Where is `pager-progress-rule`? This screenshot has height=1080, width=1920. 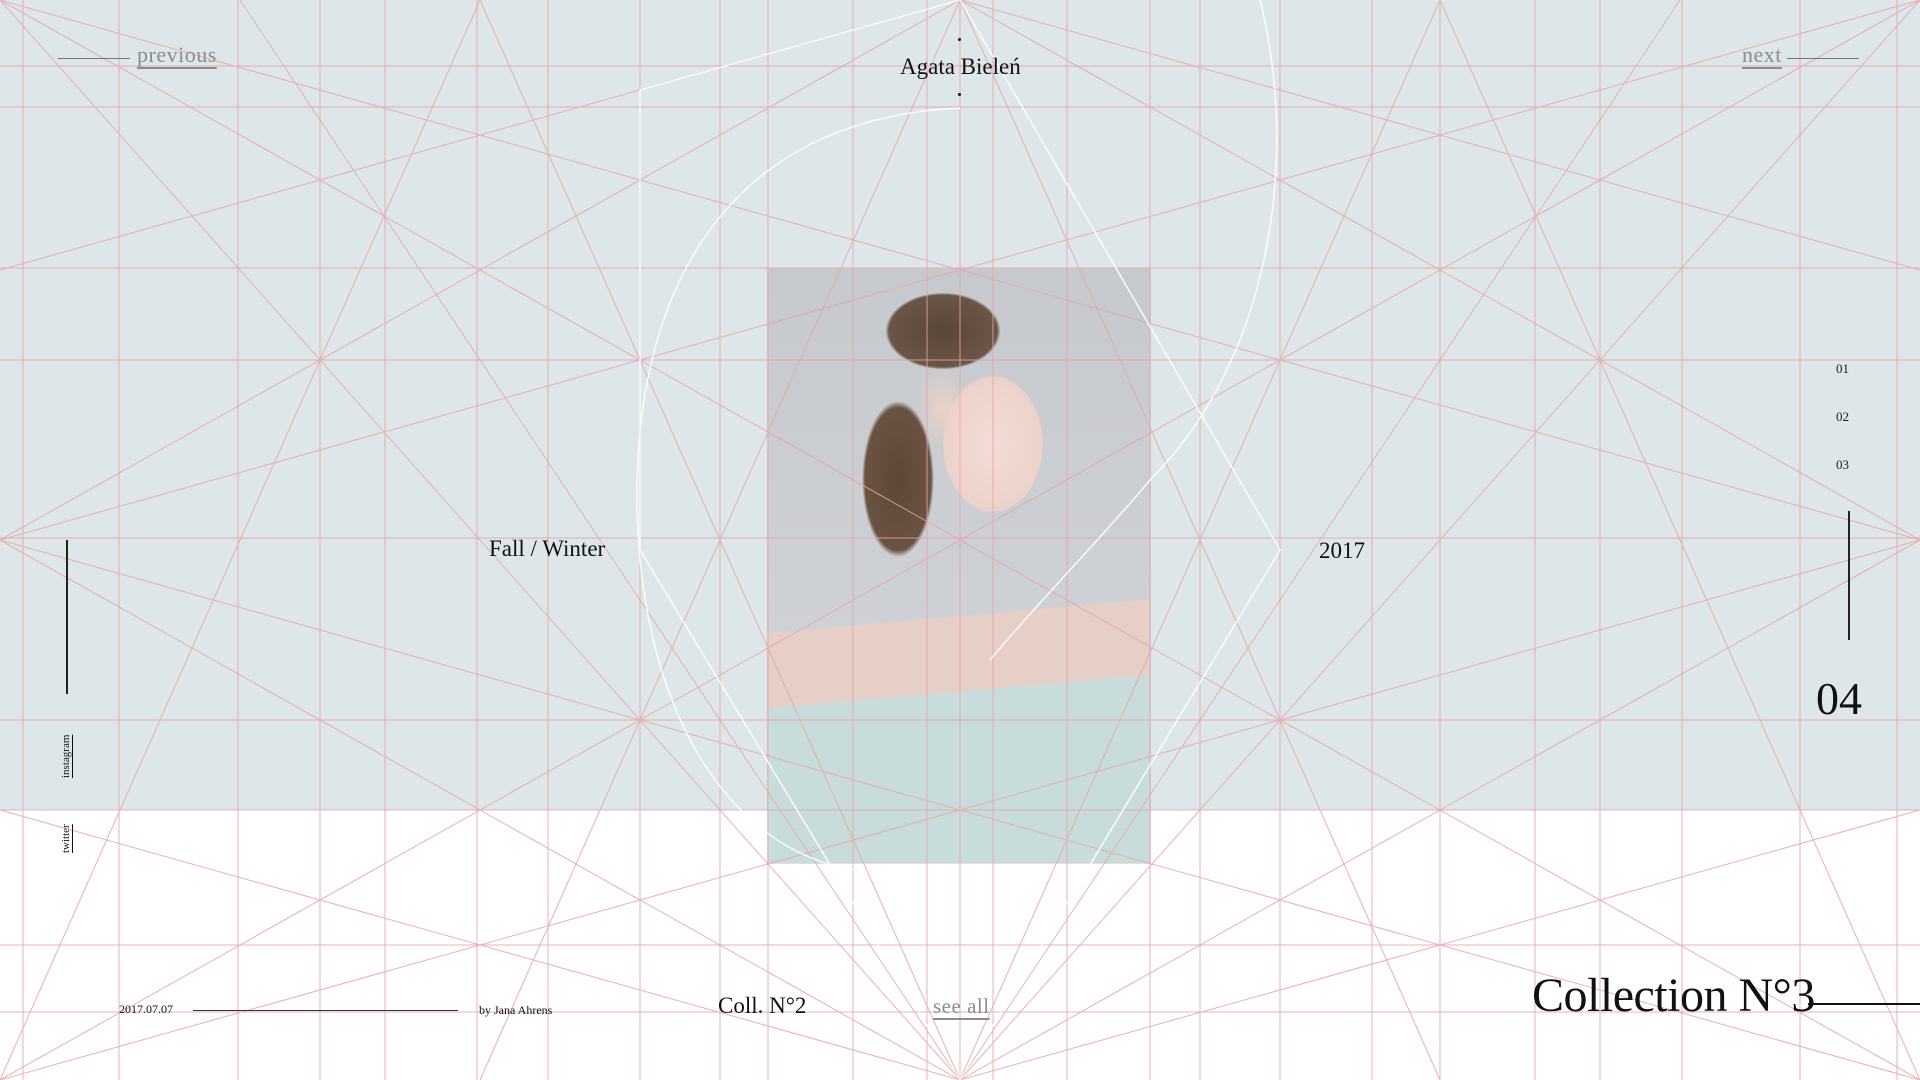 pager-progress-rule is located at coordinates (1849, 575).